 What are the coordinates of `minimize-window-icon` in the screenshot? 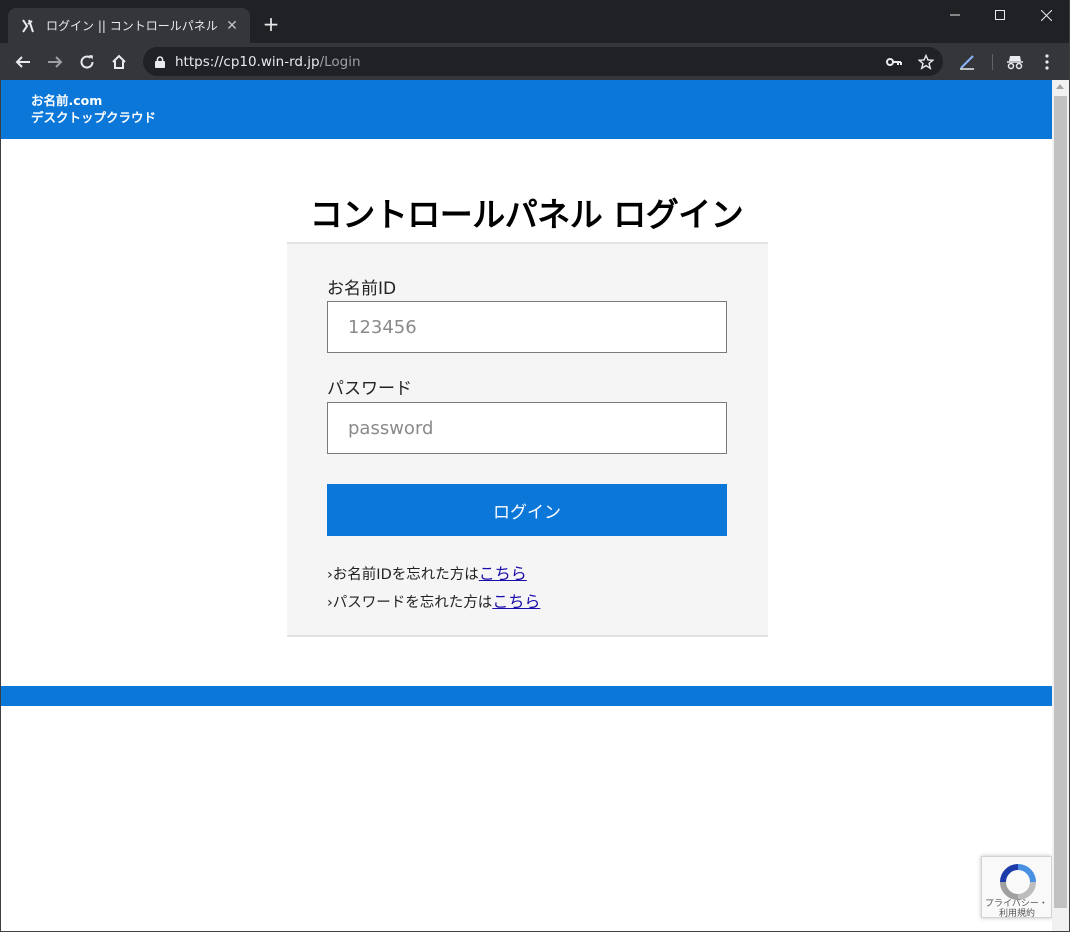 It's located at (955, 15).